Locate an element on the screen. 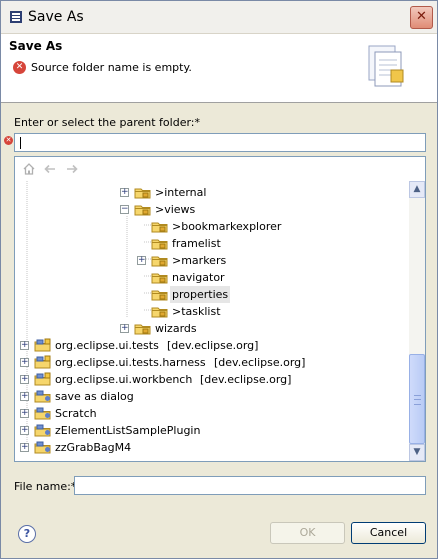  tree-row-label: save as dialog is located at coordinates (94, 396).